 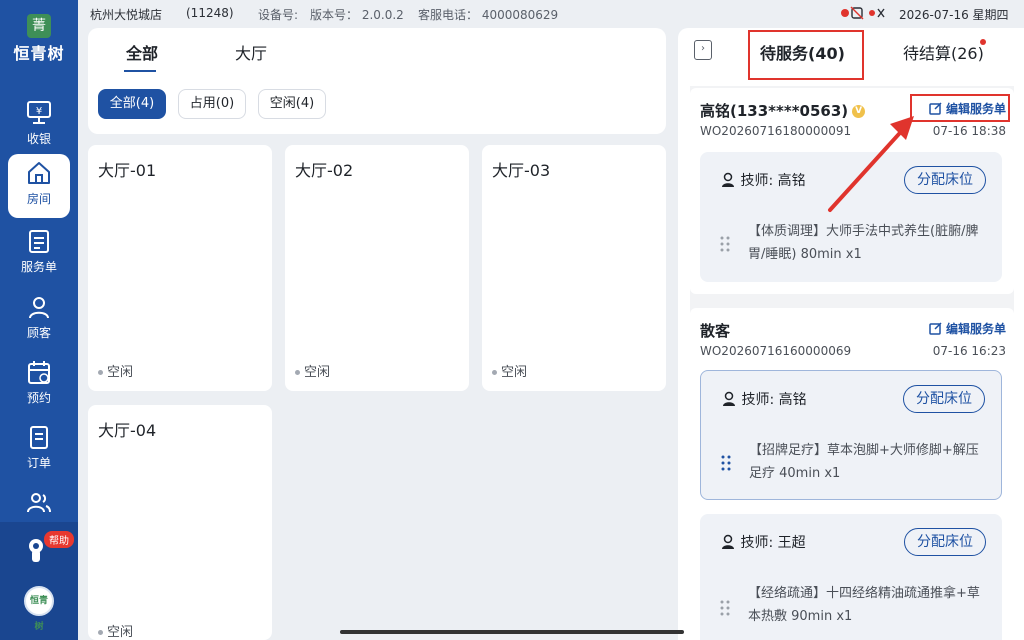 I want to click on tab-pending-service: 待服务(40), so click(x=802, y=52).